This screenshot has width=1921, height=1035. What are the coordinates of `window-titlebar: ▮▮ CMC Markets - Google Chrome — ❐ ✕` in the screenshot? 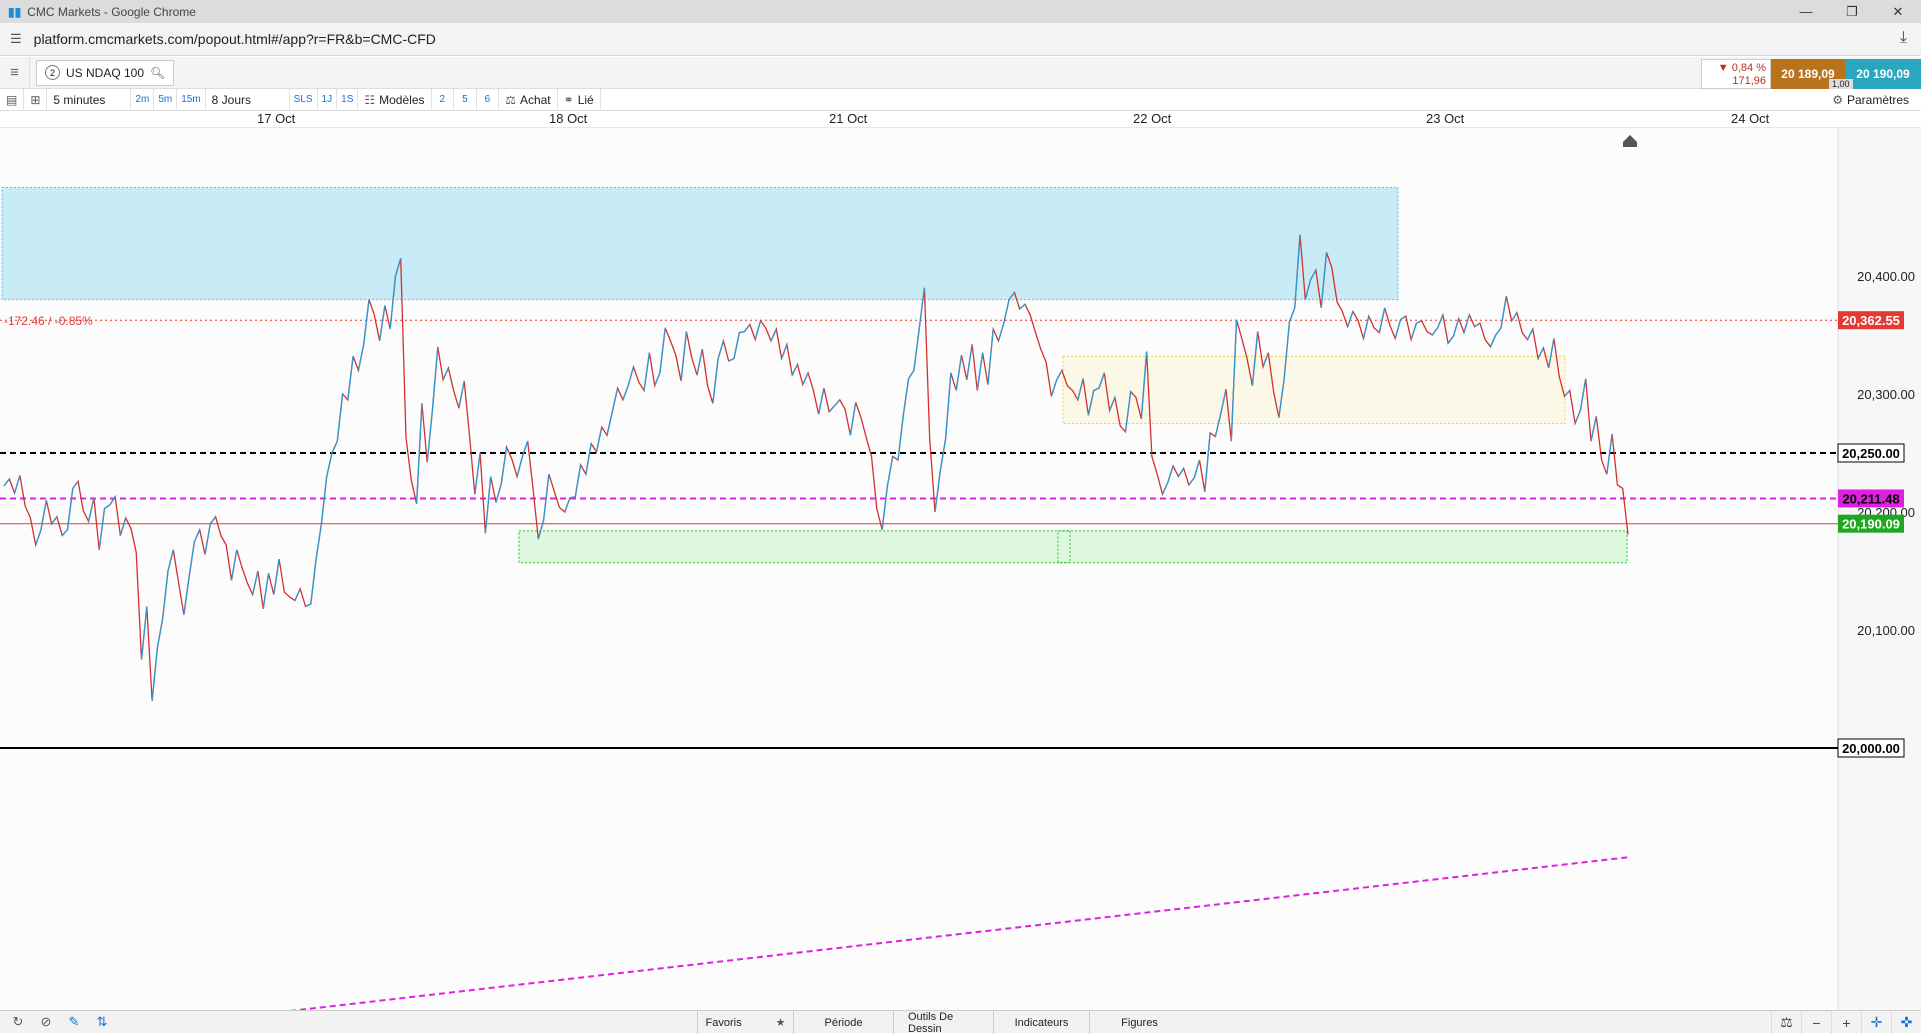 It's located at (960, 11).